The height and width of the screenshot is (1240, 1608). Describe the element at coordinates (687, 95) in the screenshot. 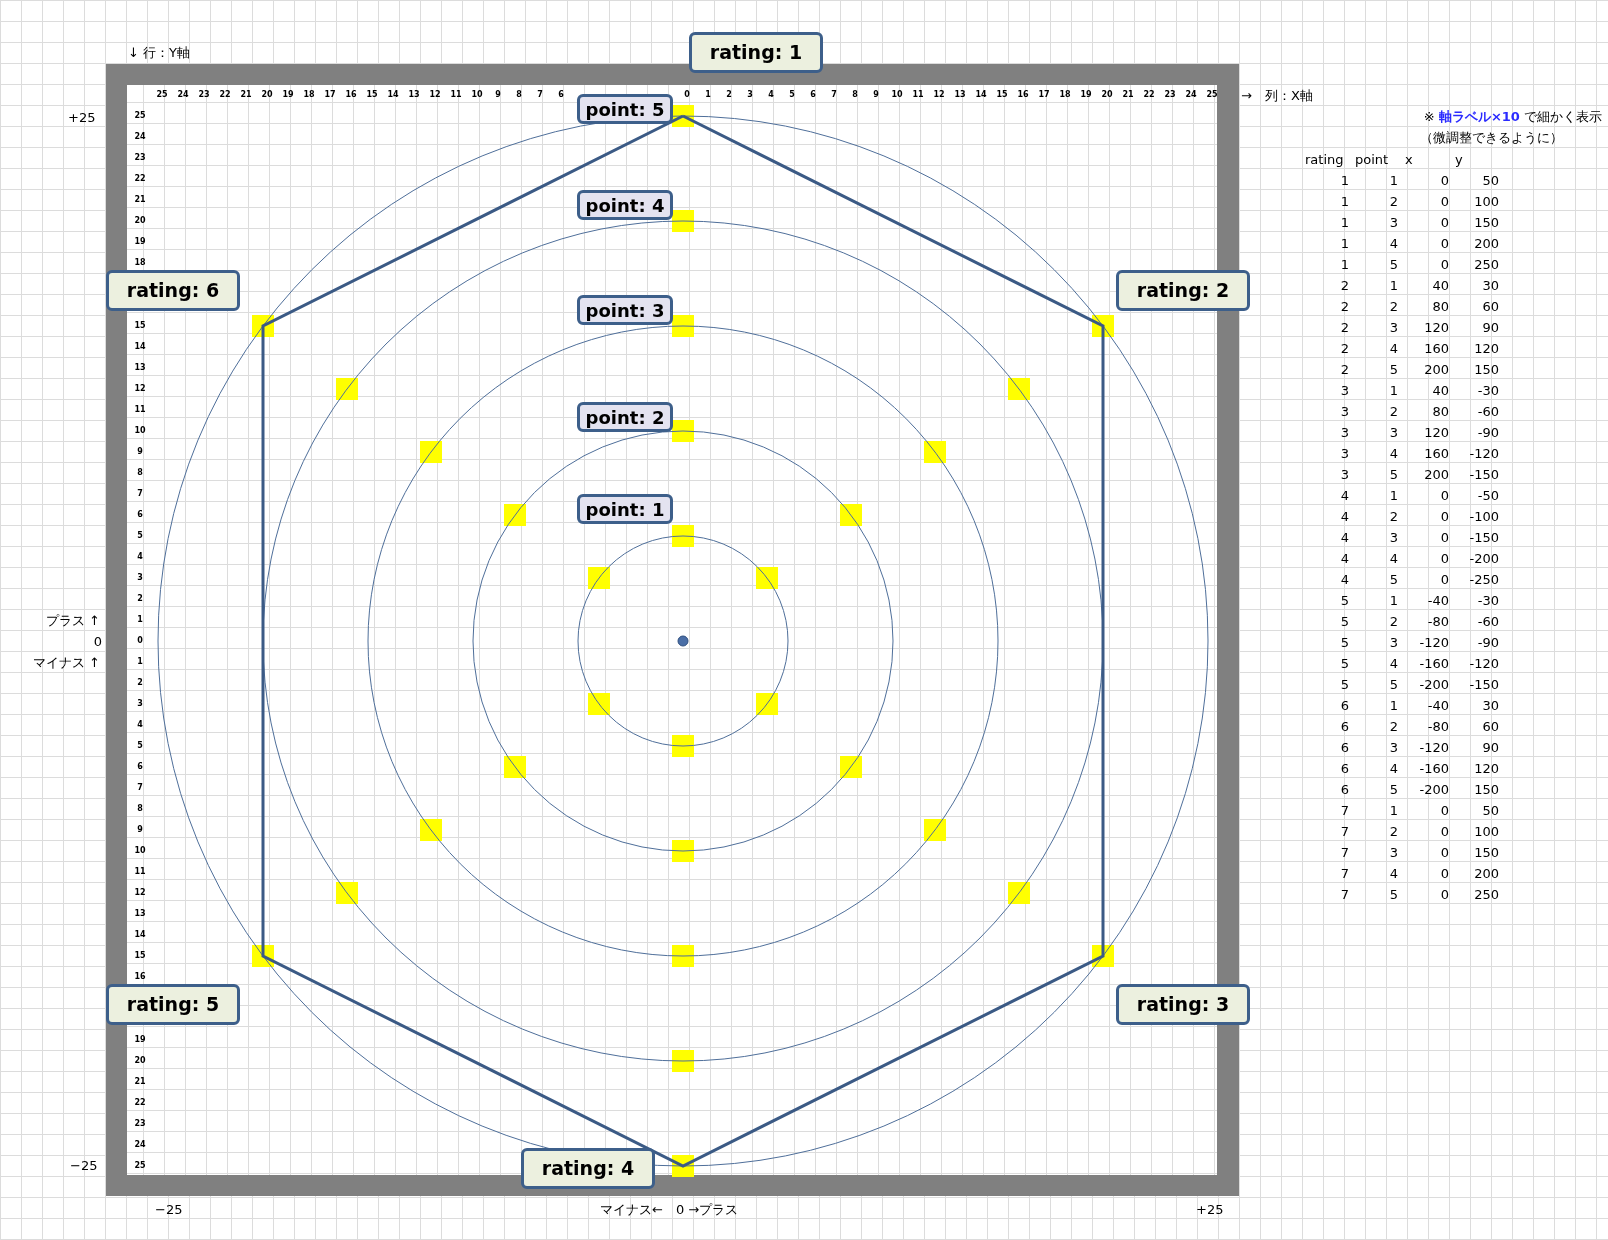

I see `column-label: 0` at that location.